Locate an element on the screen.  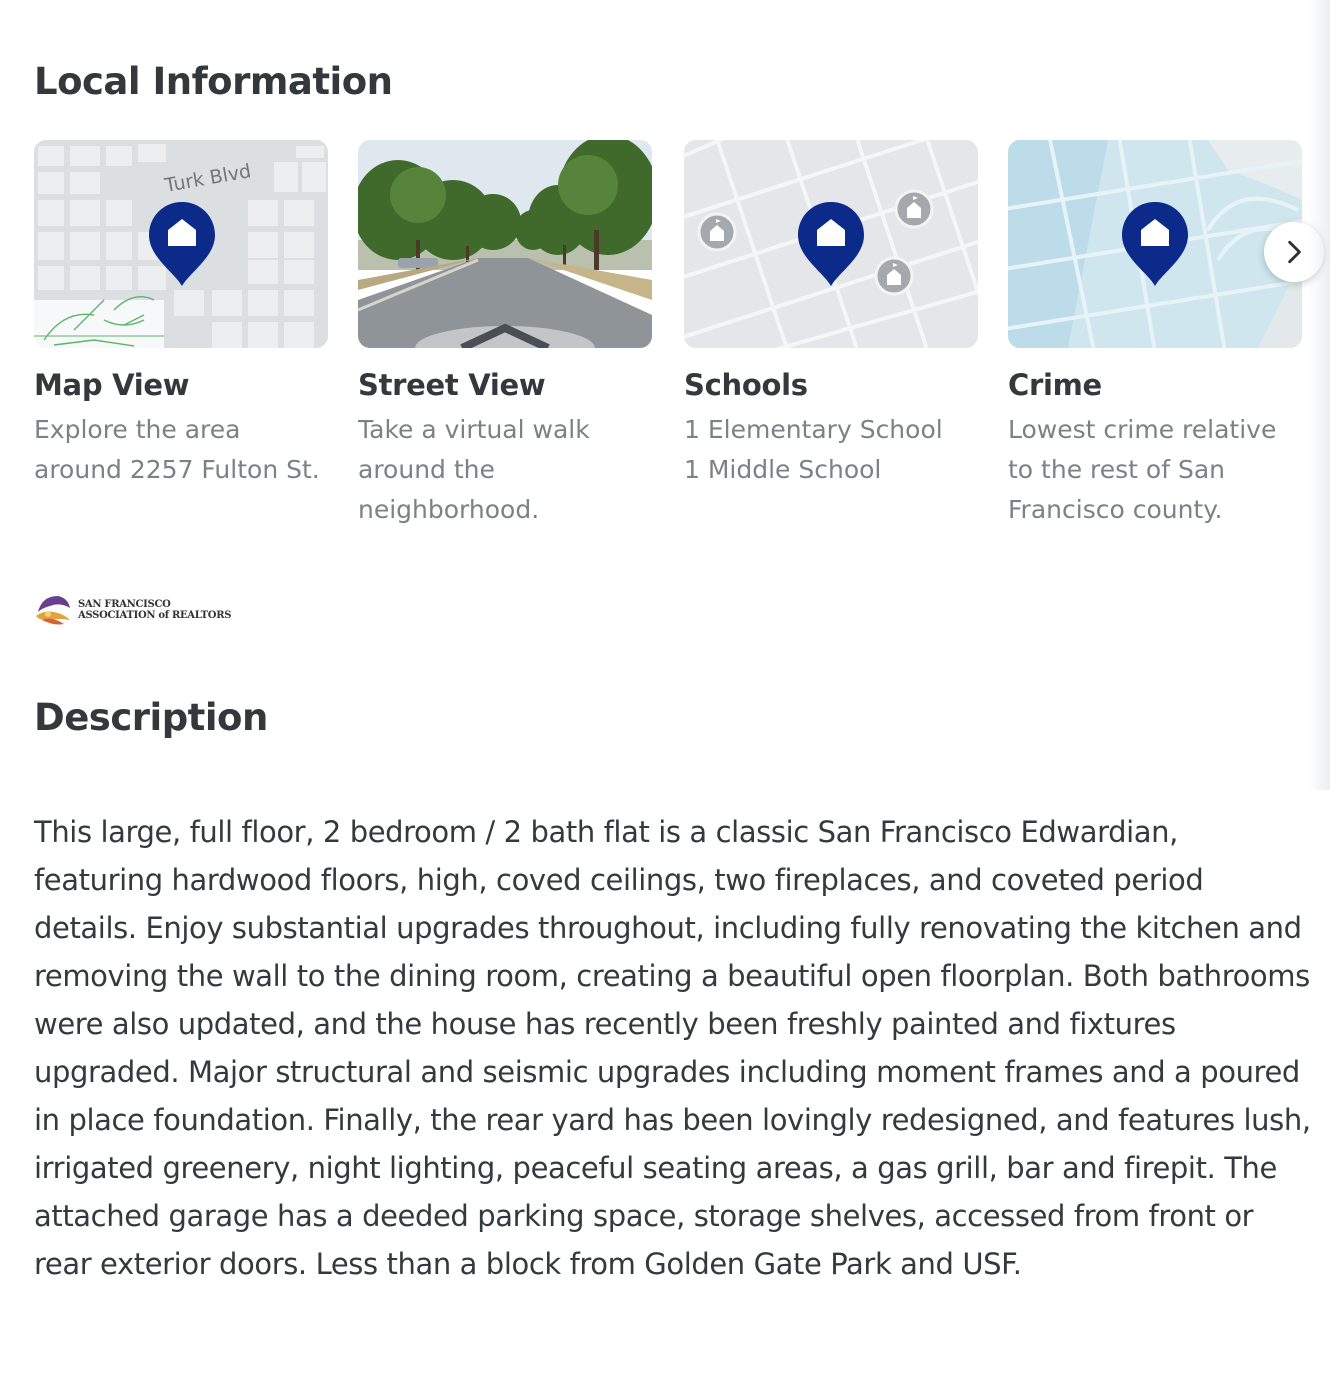
street-view-photo is located at coordinates (505, 244).